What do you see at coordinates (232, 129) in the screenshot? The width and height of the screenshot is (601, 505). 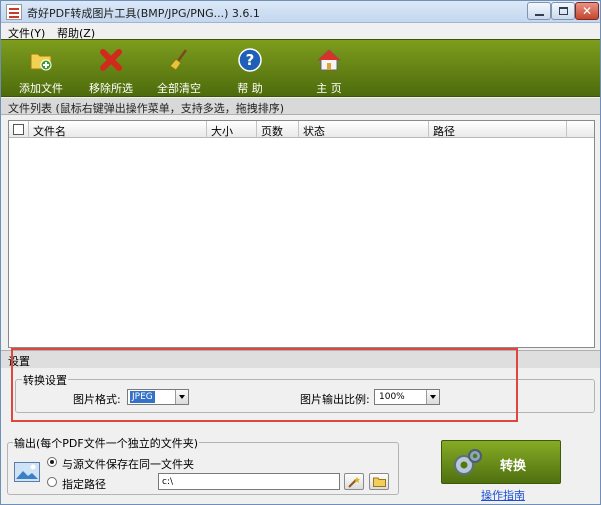 I see `column-size: 大小` at bounding box center [232, 129].